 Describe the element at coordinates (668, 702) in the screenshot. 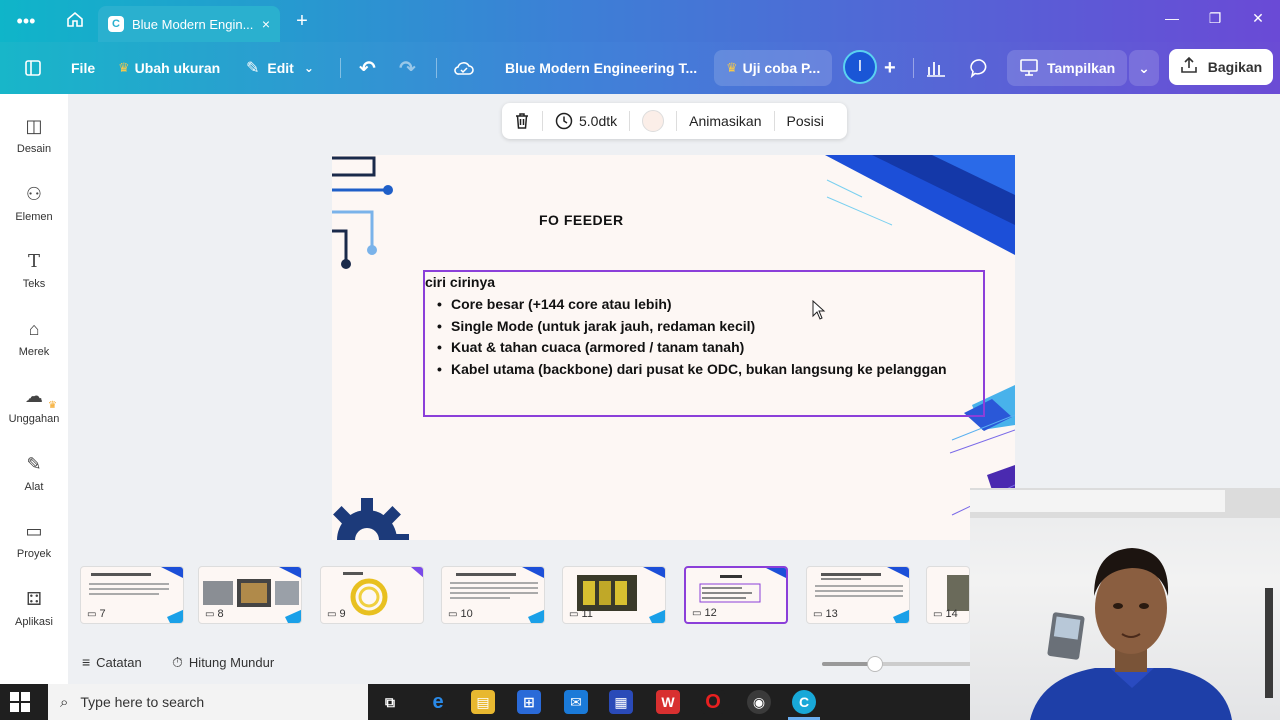

I see `wps-office-icon: W` at that location.